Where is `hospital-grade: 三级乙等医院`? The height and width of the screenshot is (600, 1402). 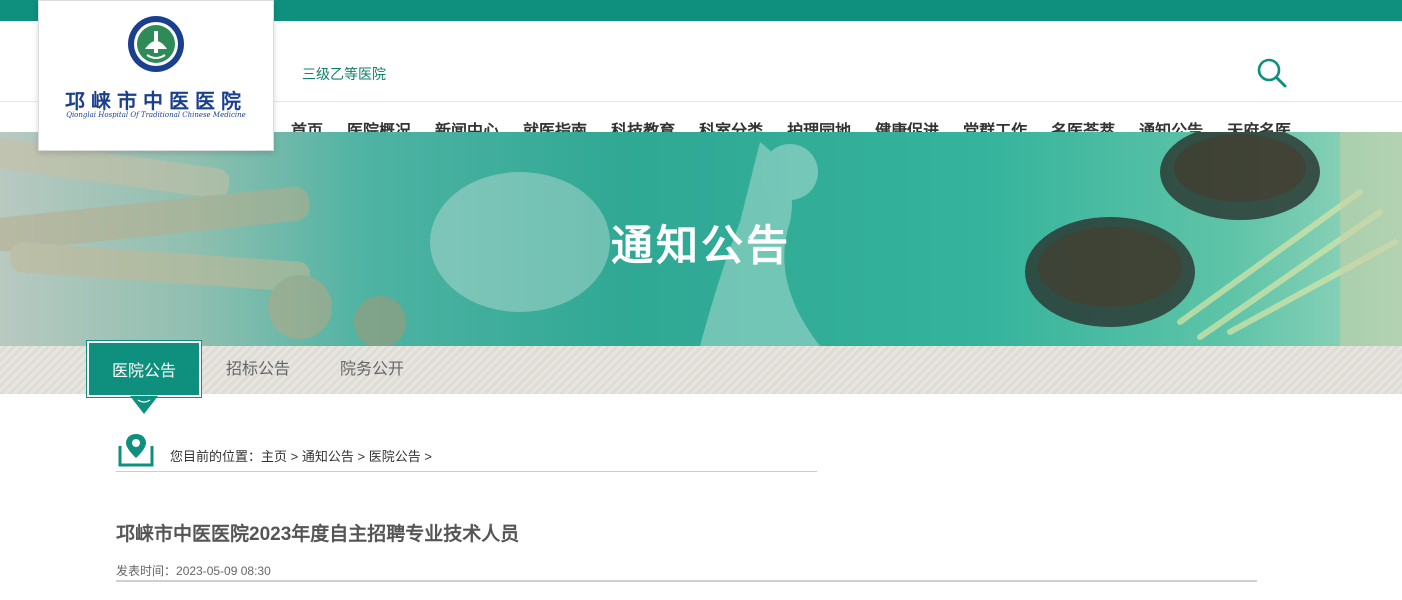 hospital-grade: 三级乙等医院 is located at coordinates (344, 74).